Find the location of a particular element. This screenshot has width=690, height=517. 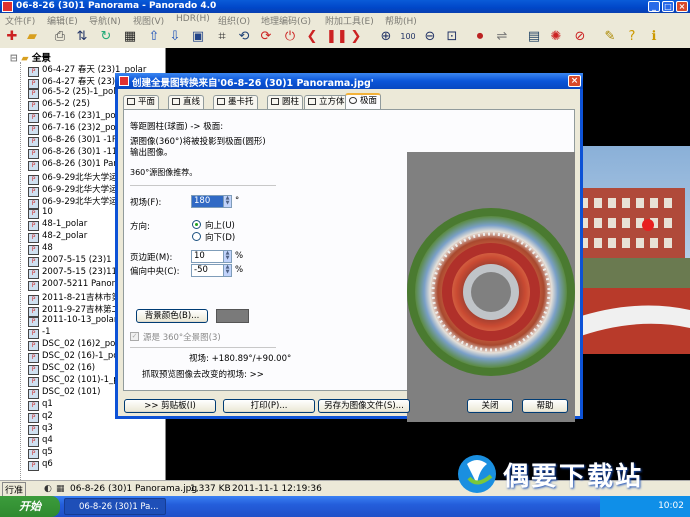

fit-icon: ⊡ is located at coordinates (452, 37).